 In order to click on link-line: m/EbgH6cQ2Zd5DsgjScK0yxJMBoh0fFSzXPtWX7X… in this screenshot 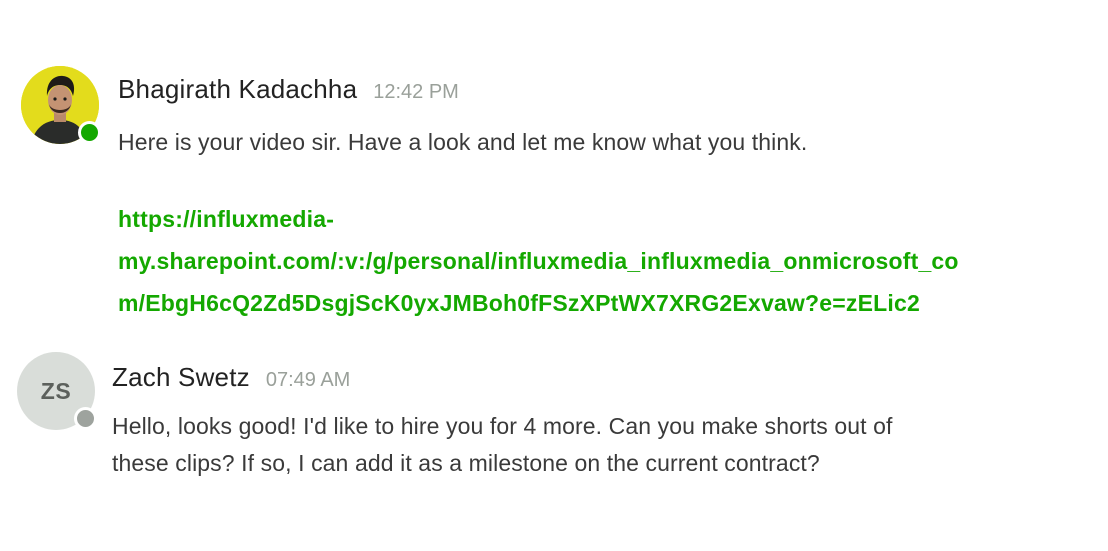, I will do `click(519, 303)`.